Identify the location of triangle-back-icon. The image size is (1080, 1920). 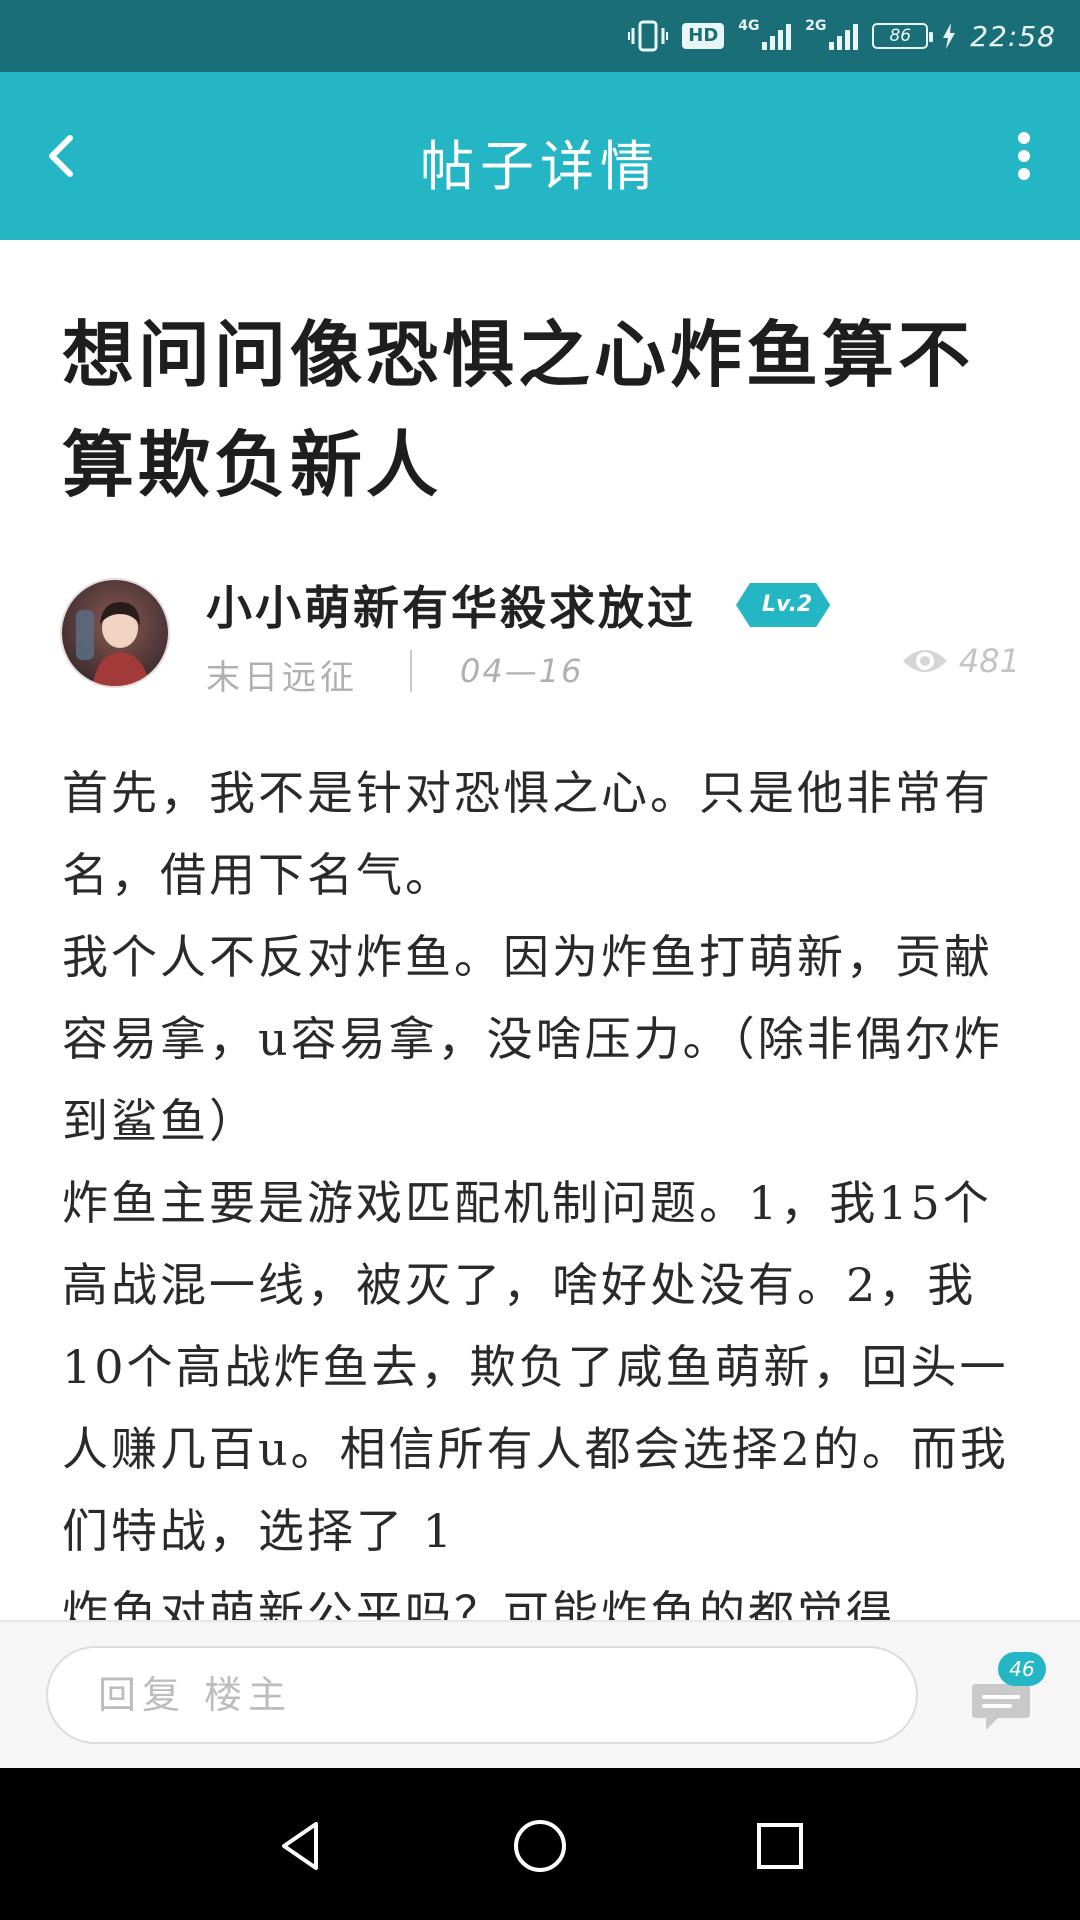
(300, 1846).